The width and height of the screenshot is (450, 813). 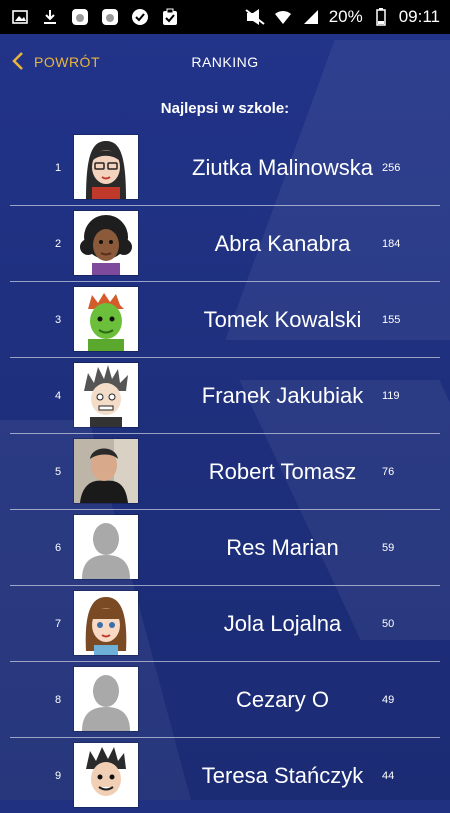 I want to click on player-name: Cezary O, so click(x=282, y=699).